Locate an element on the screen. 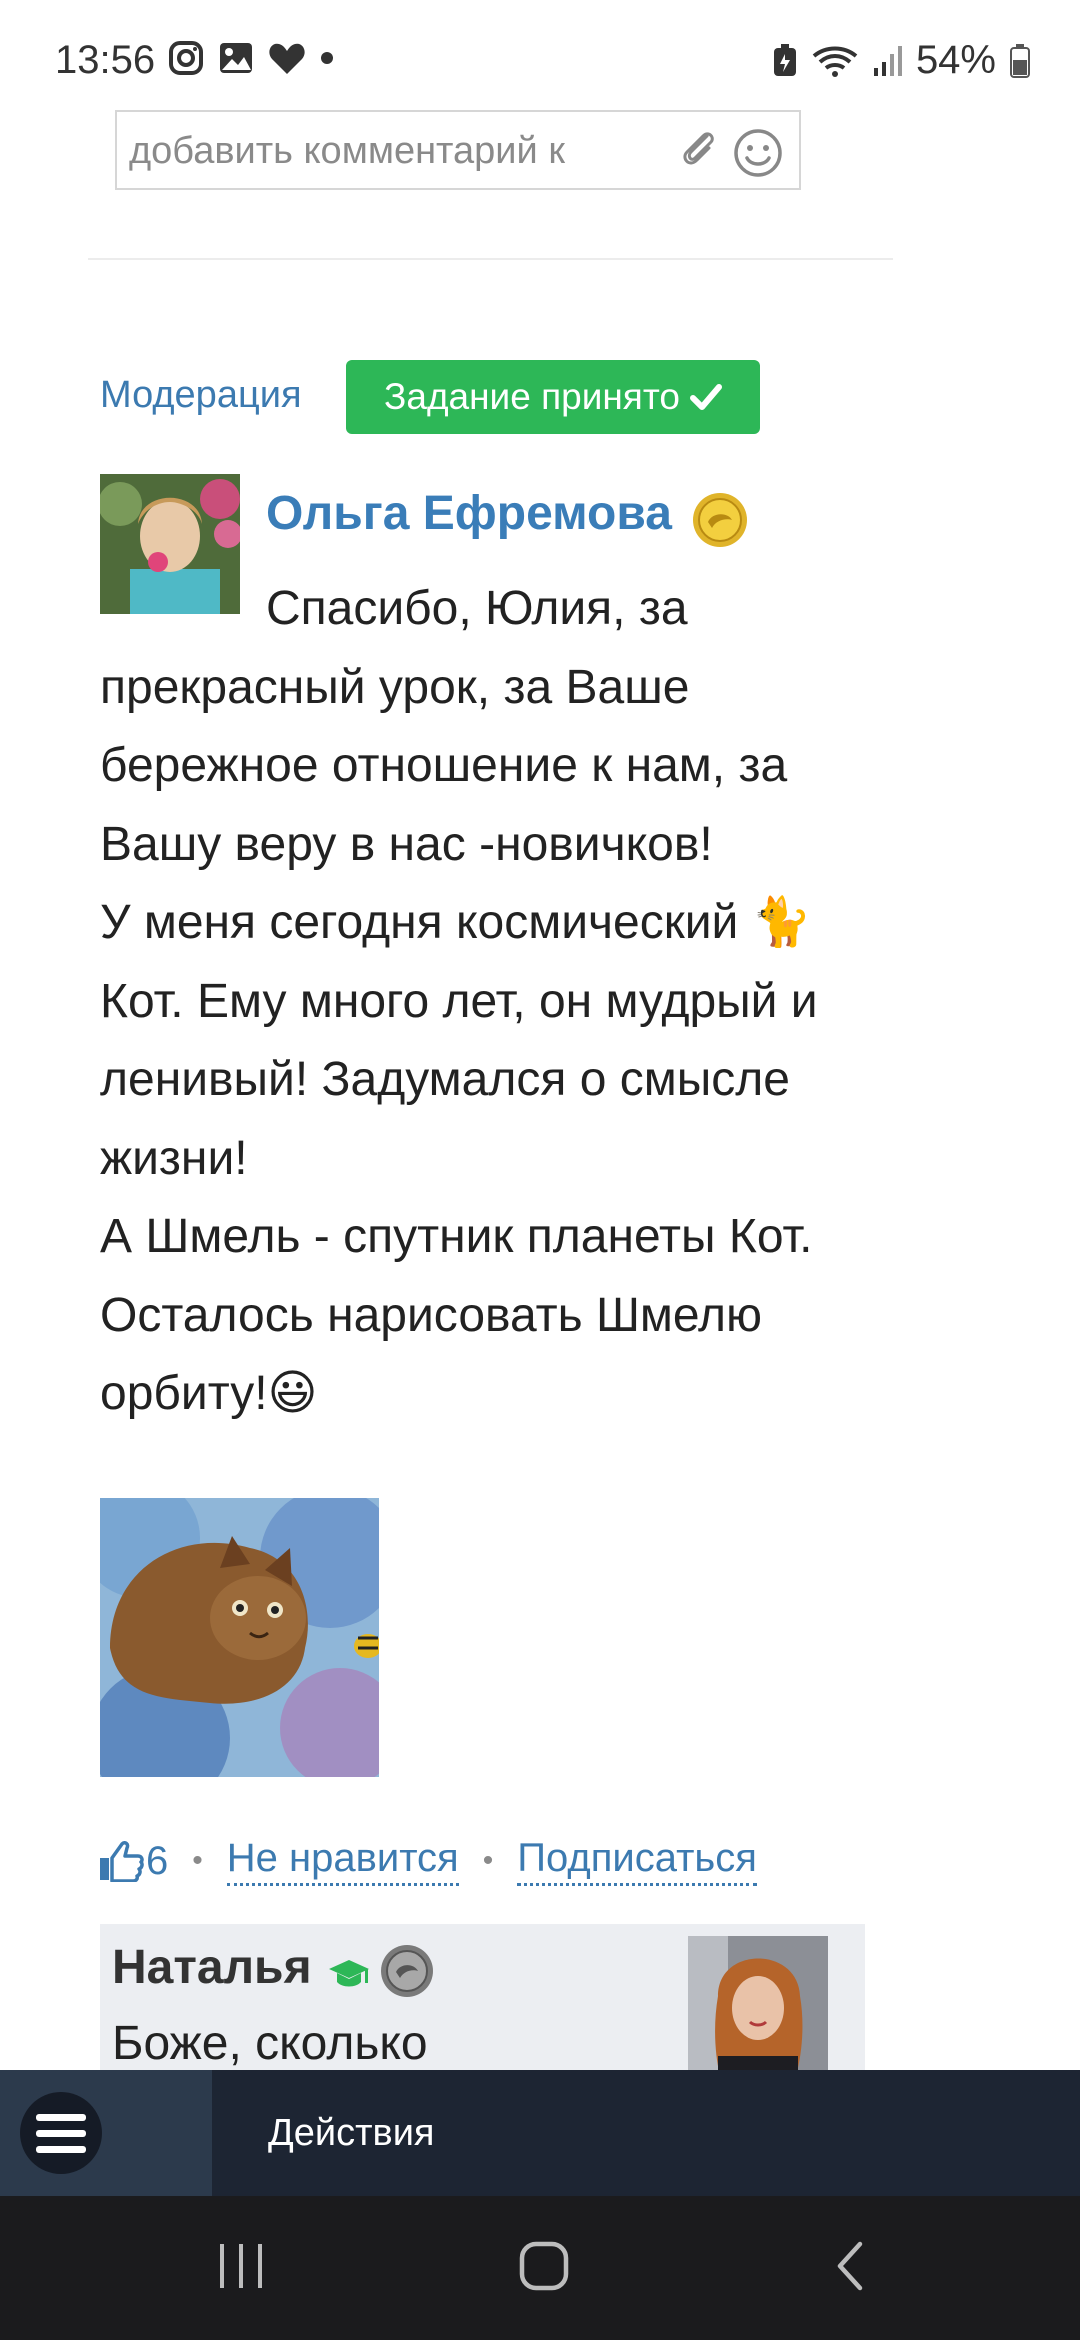 This screenshot has width=1080, height=2340. moderation-link: Модерация is located at coordinates (201, 395).